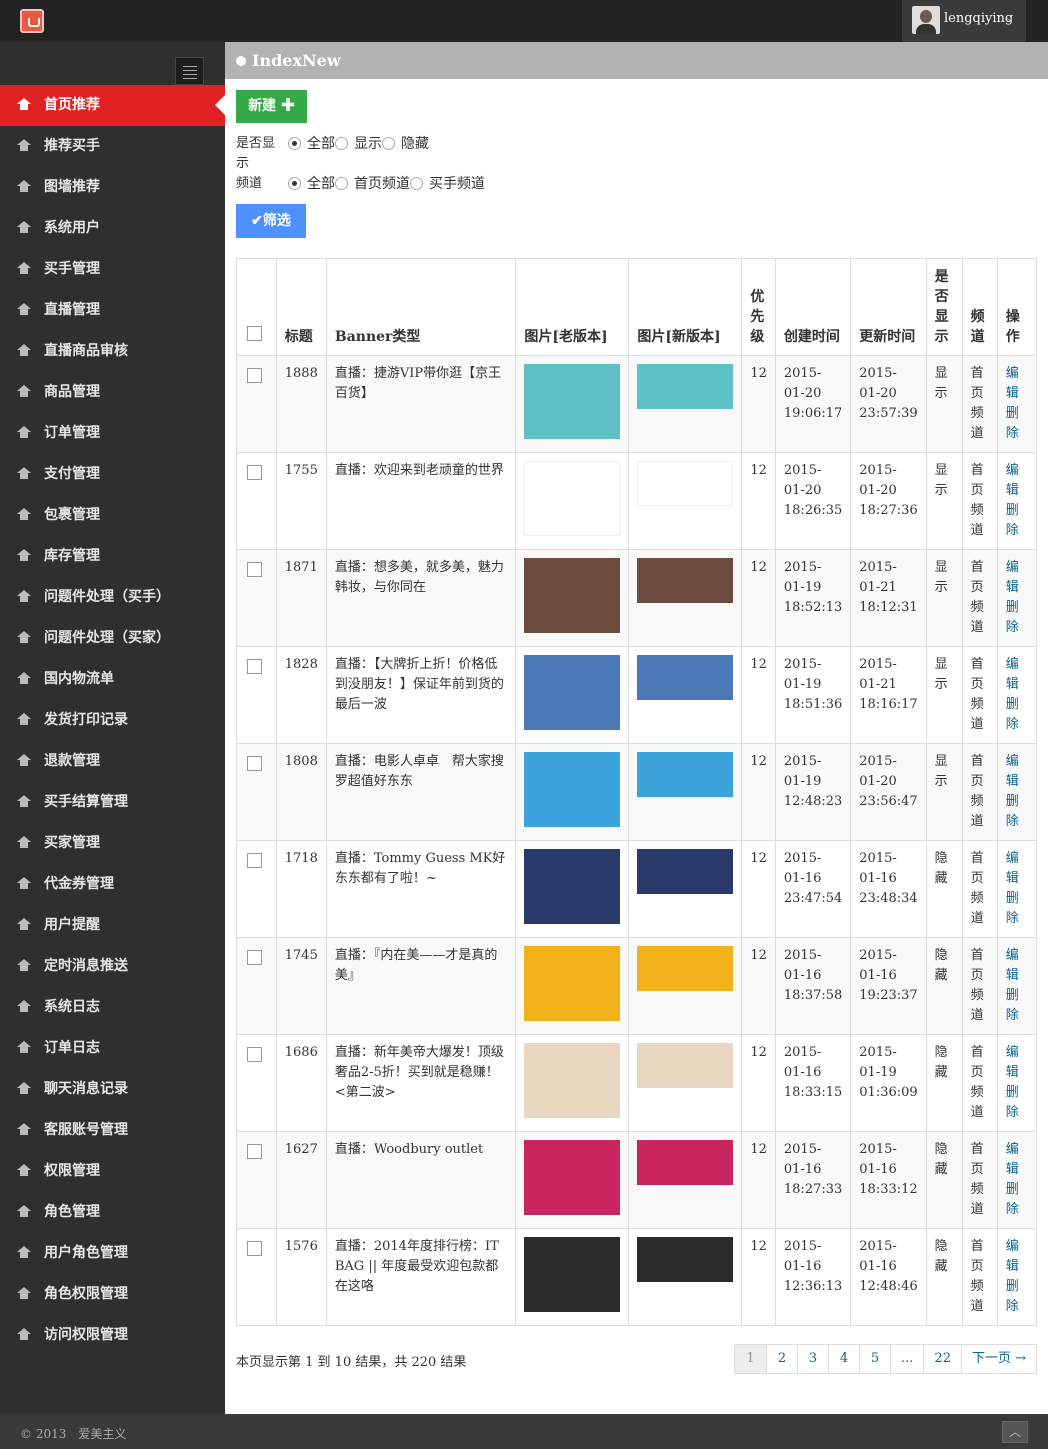 This screenshot has width=1048, height=1449. I want to click on sidebar-item: 首页推荐, so click(112, 105).